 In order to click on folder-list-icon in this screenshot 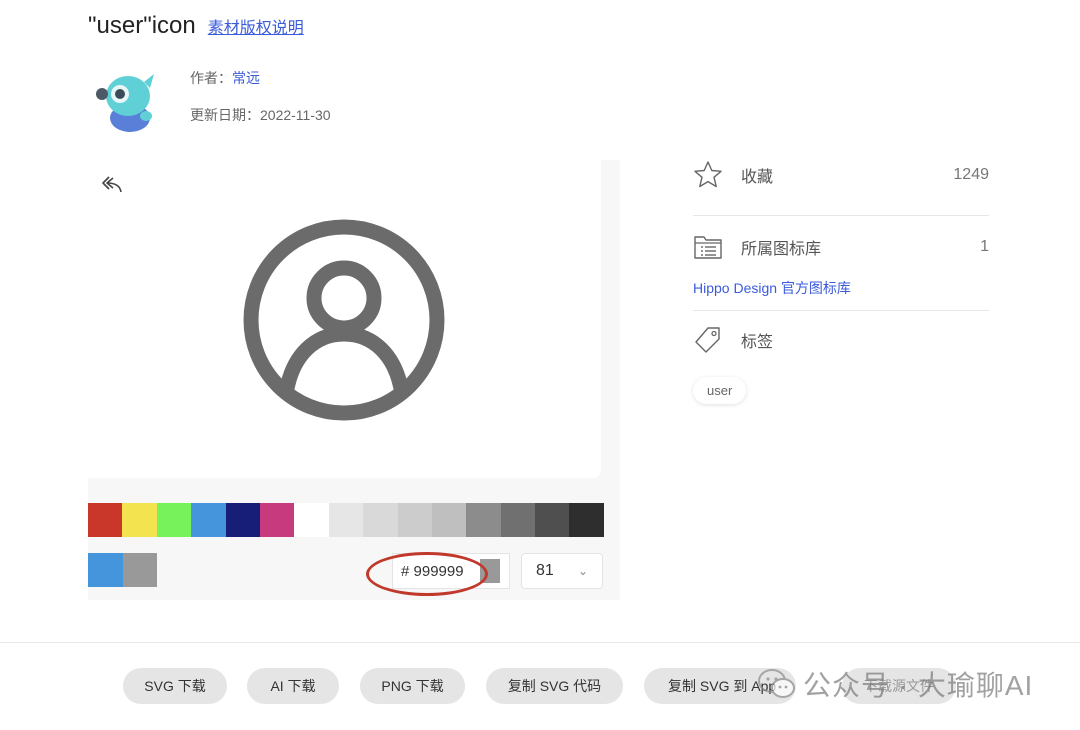, I will do `click(708, 247)`.